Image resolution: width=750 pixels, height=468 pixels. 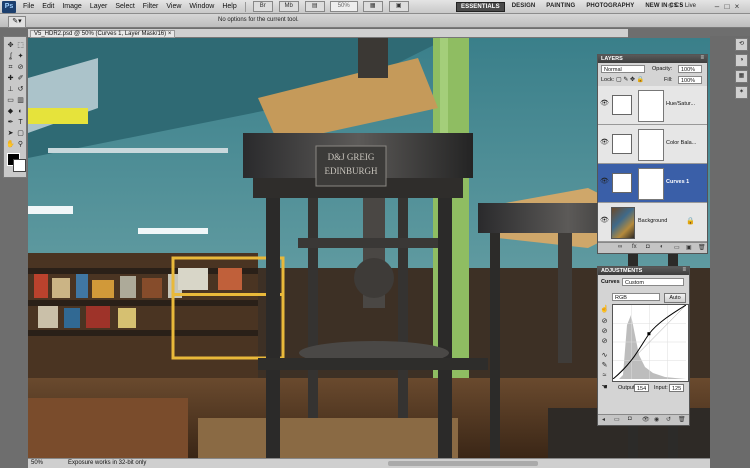 I want to click on workspace-photography: PHOTOGRAPHY, so click(x=610, y=7).